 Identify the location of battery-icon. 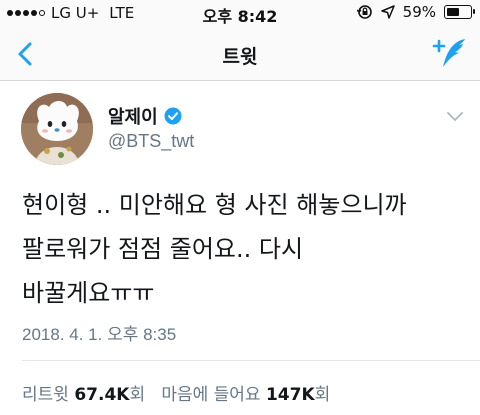
(459, 12).